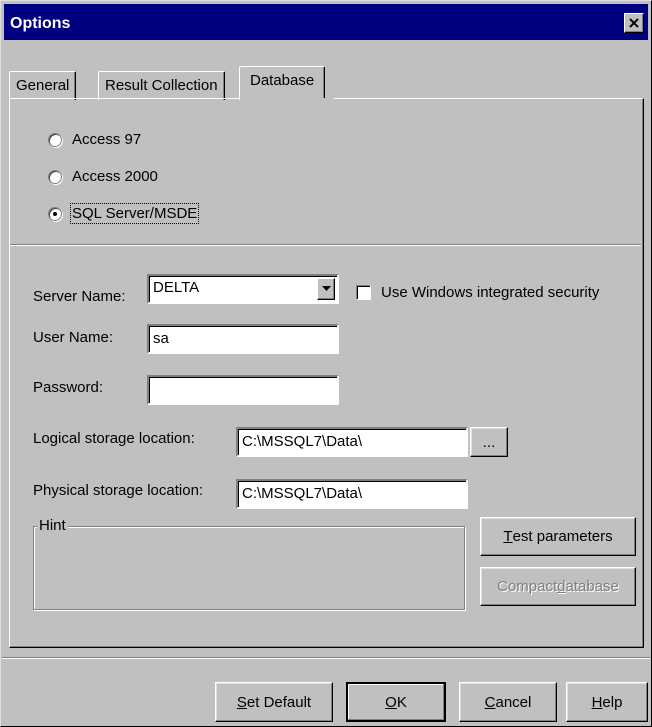 This screenshot has height=727, width=652. What do you see at coordinates (592, 586) in the screenshot?
I see `compact-database-rest: atabase` at bounding box center [592, 586].